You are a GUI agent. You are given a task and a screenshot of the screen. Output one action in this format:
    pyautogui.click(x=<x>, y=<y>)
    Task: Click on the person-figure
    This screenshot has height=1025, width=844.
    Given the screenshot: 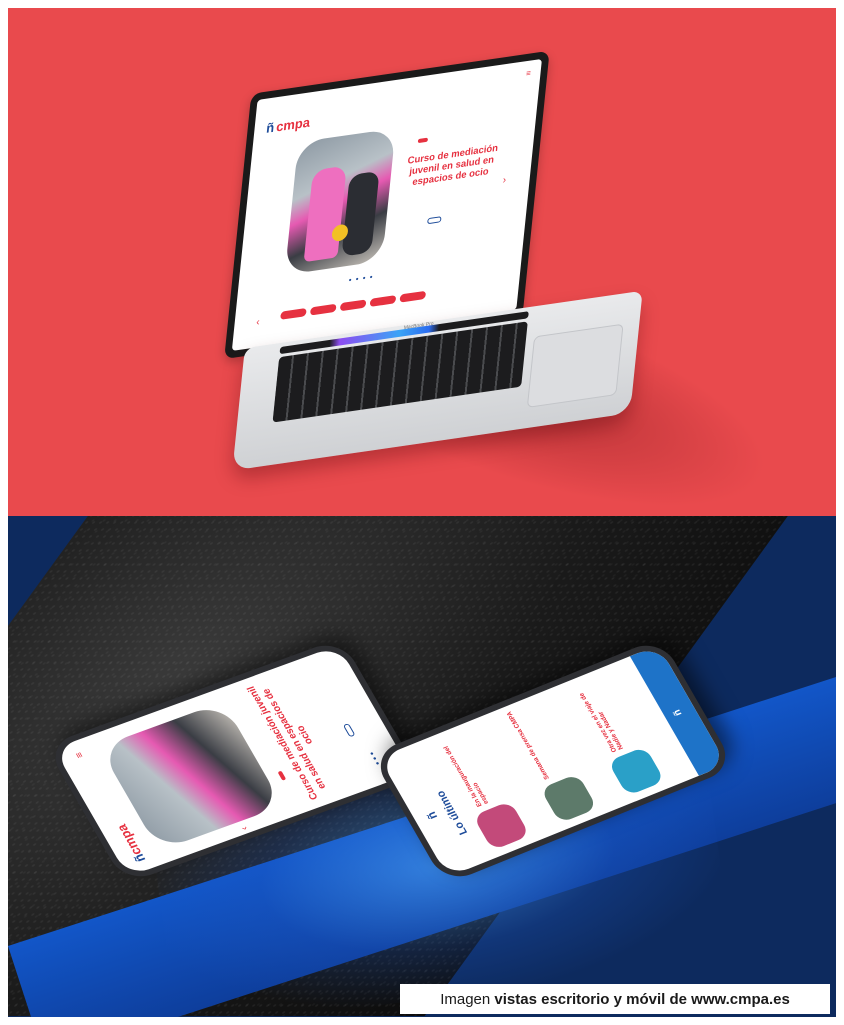 What is the action you would take?
    pyautogui.click(x=360, y=213)
    